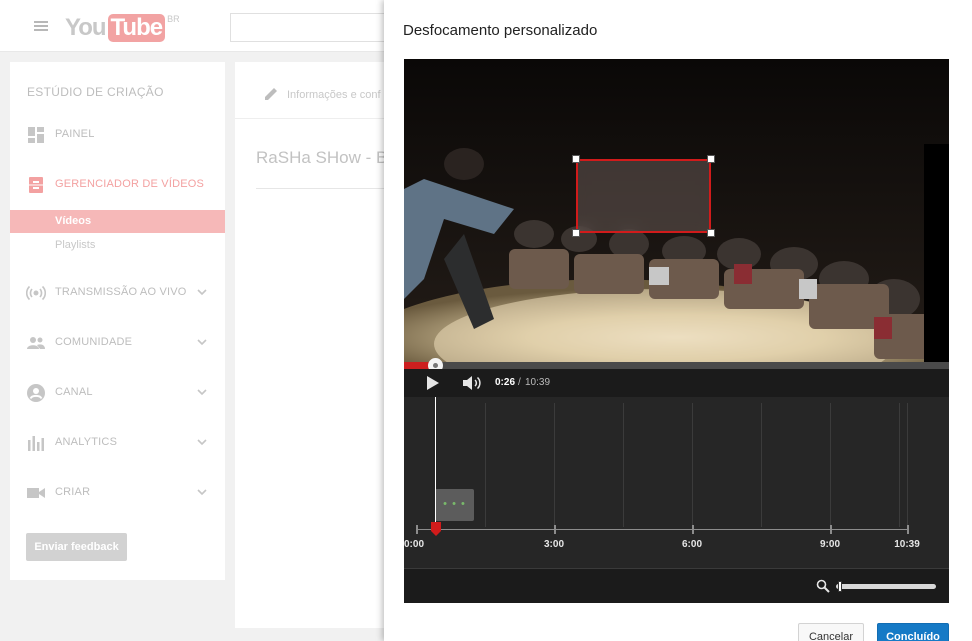 This screenshot has width=972, height=641. I want to click on video-progress-bar, so click(676, 365).